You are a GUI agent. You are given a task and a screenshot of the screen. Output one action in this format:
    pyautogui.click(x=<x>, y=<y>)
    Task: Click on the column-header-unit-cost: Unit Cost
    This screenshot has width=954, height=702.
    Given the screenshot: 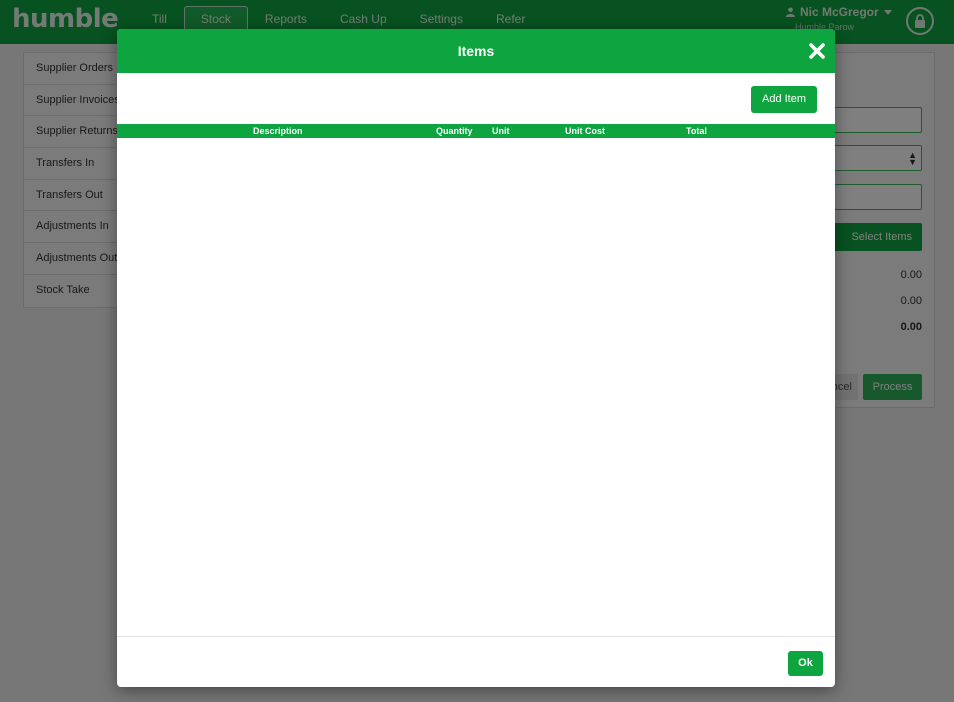 What is the action you would take?
    pyautogui.click(x=585, y=131)
    